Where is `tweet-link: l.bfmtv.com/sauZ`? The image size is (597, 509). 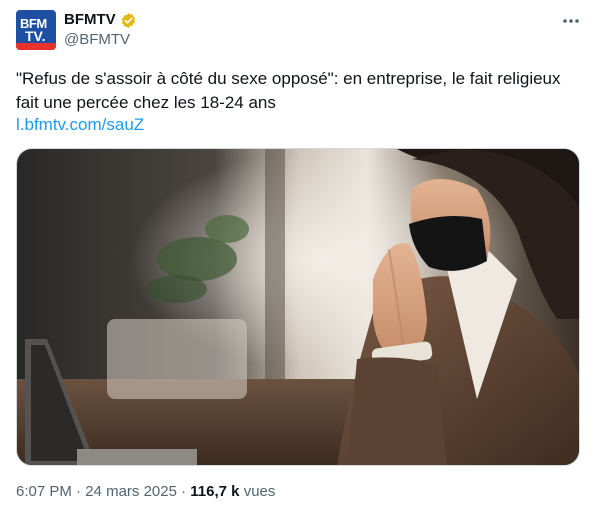 tweet-link: l.bfmtv.com/sauZ is located at coordinates (80, 125).